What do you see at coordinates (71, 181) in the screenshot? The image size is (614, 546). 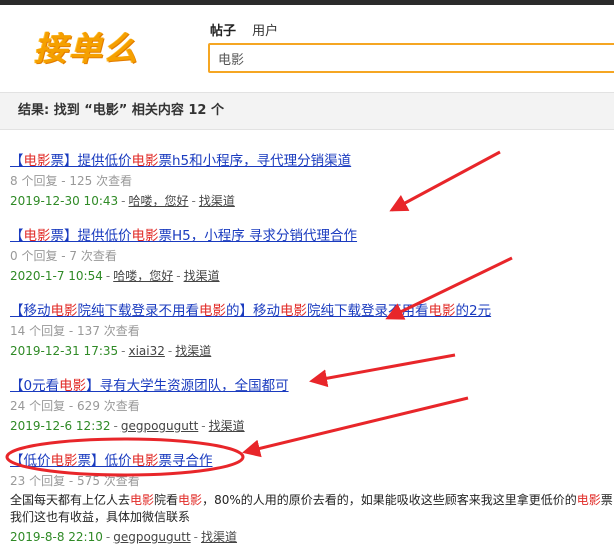 I see `result-stats: 8 个回复 - 125 次查看` at bounding box center [71, 181].